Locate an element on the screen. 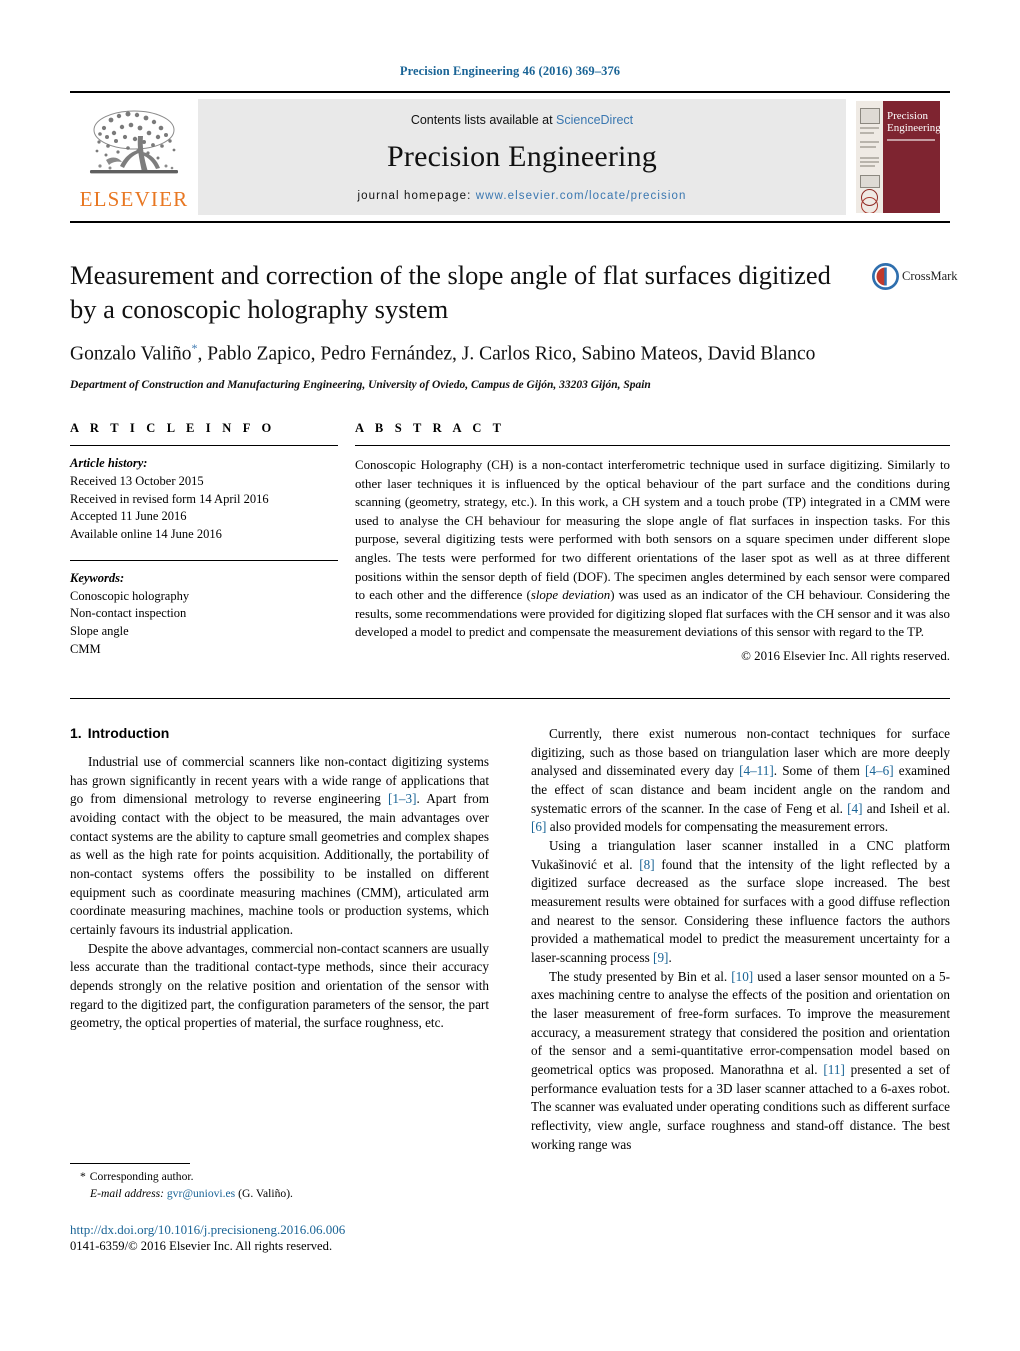  section-title: Introduction is located at coordinates (128, 732).